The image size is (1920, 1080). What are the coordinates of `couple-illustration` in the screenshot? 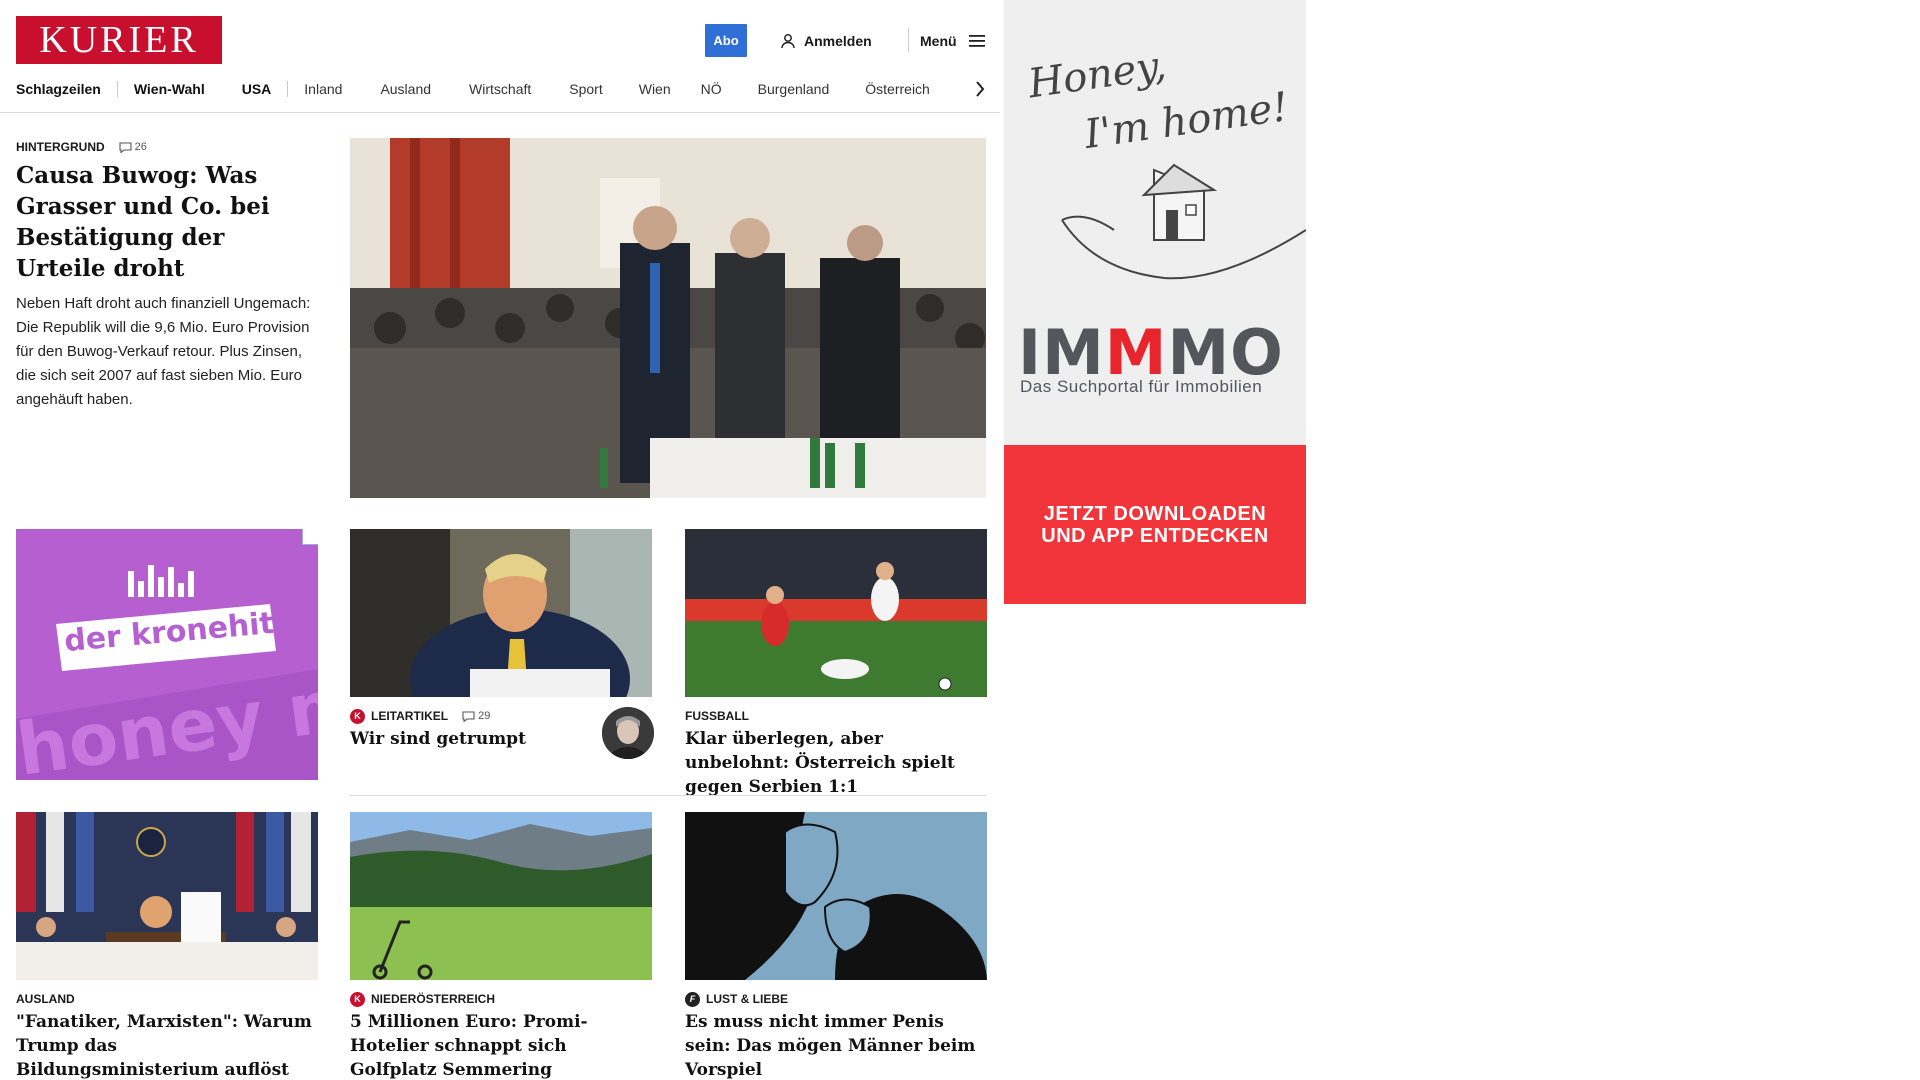 It's located at (836, 896).